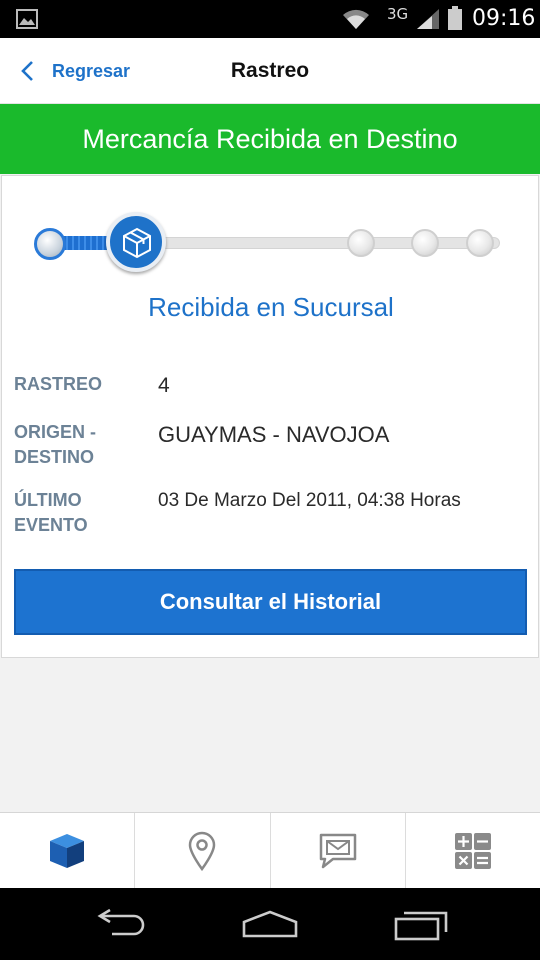 This screenshot has width=540, height=960. I want to click on package-icon, so click(137, 243).